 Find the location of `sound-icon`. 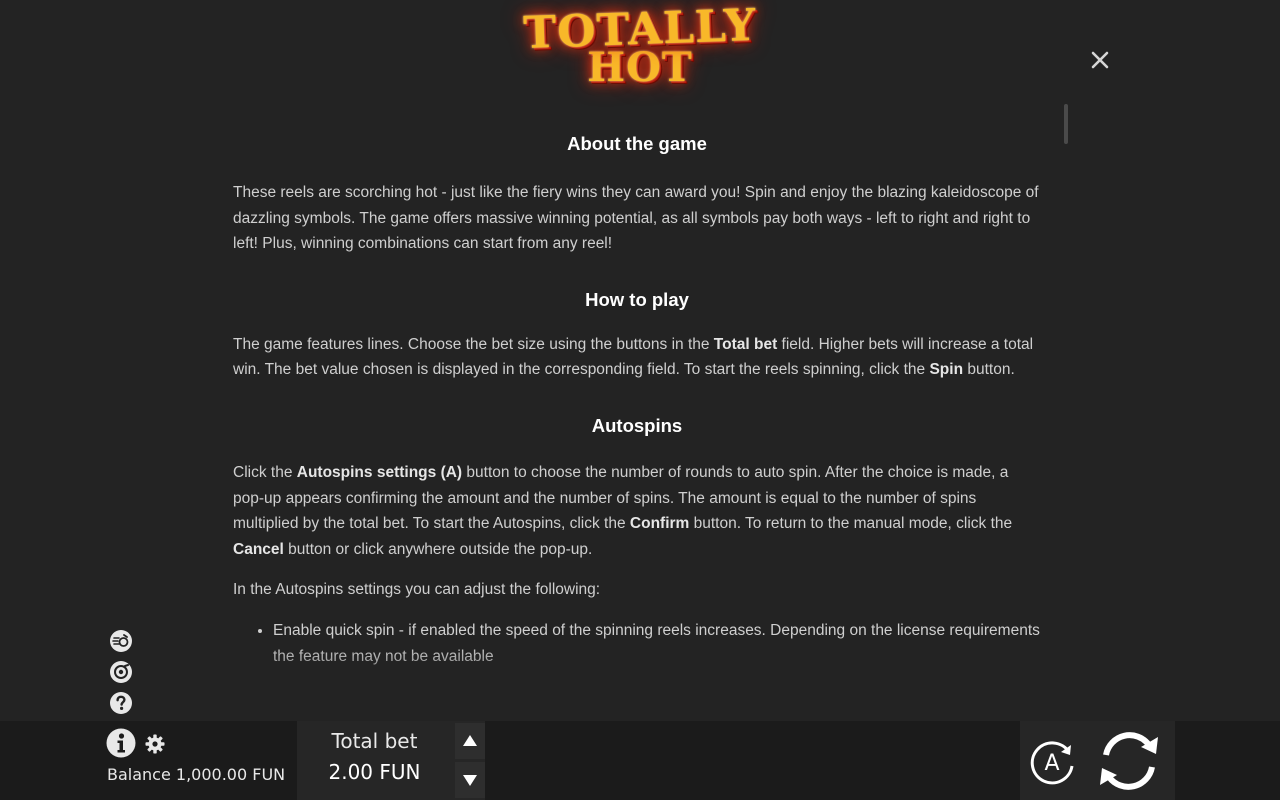

sound-icon is located at coordinates (121, 672).